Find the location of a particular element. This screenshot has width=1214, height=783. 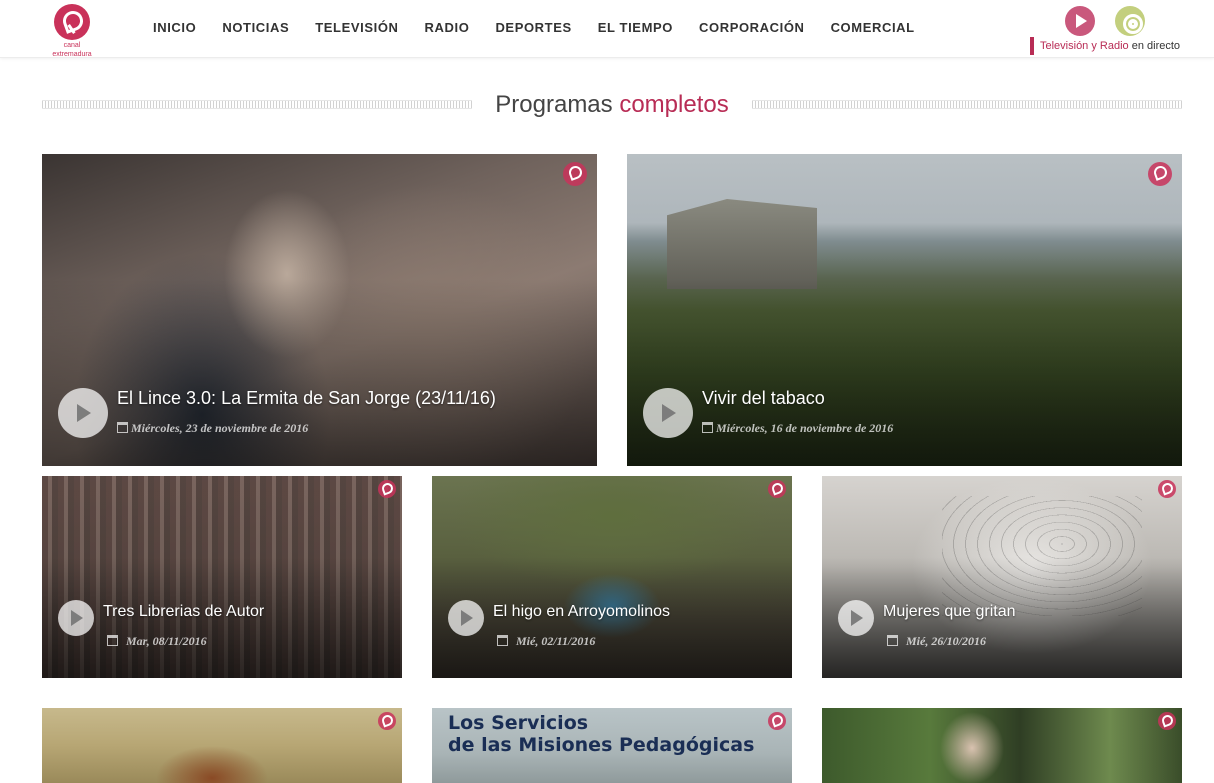

live-label-accent: Televisión y Radio is located at coordinates (1084, 46).